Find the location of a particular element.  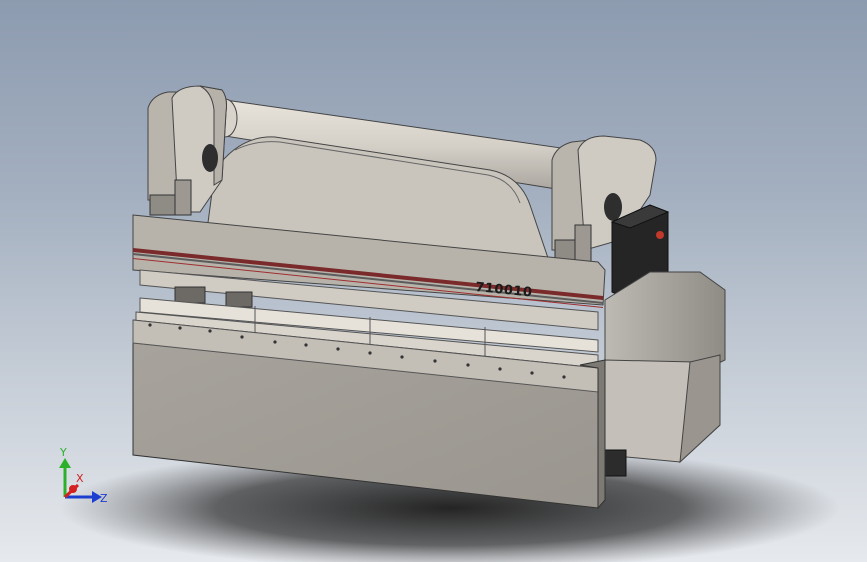

x-axis-label: X is located at coordinates (80, 478).